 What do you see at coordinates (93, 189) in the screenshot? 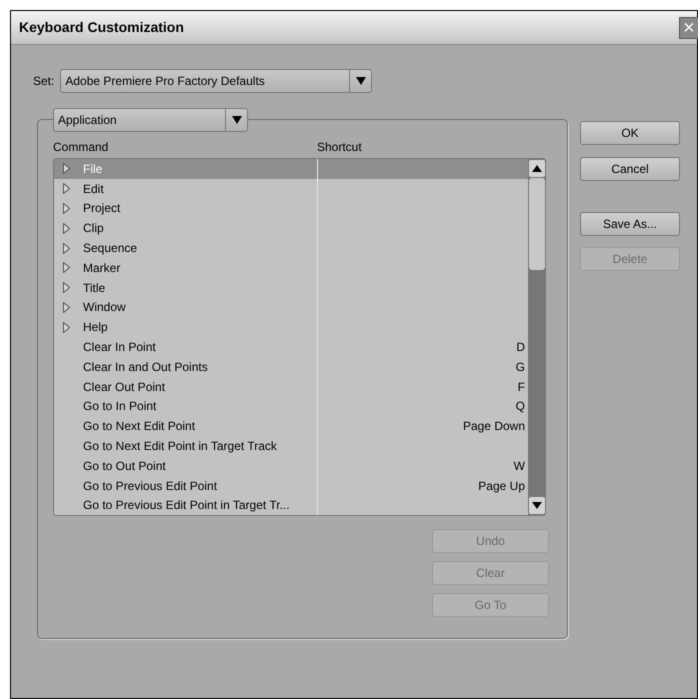
I see `command-name: Edit` at bounding box center [93, 189].